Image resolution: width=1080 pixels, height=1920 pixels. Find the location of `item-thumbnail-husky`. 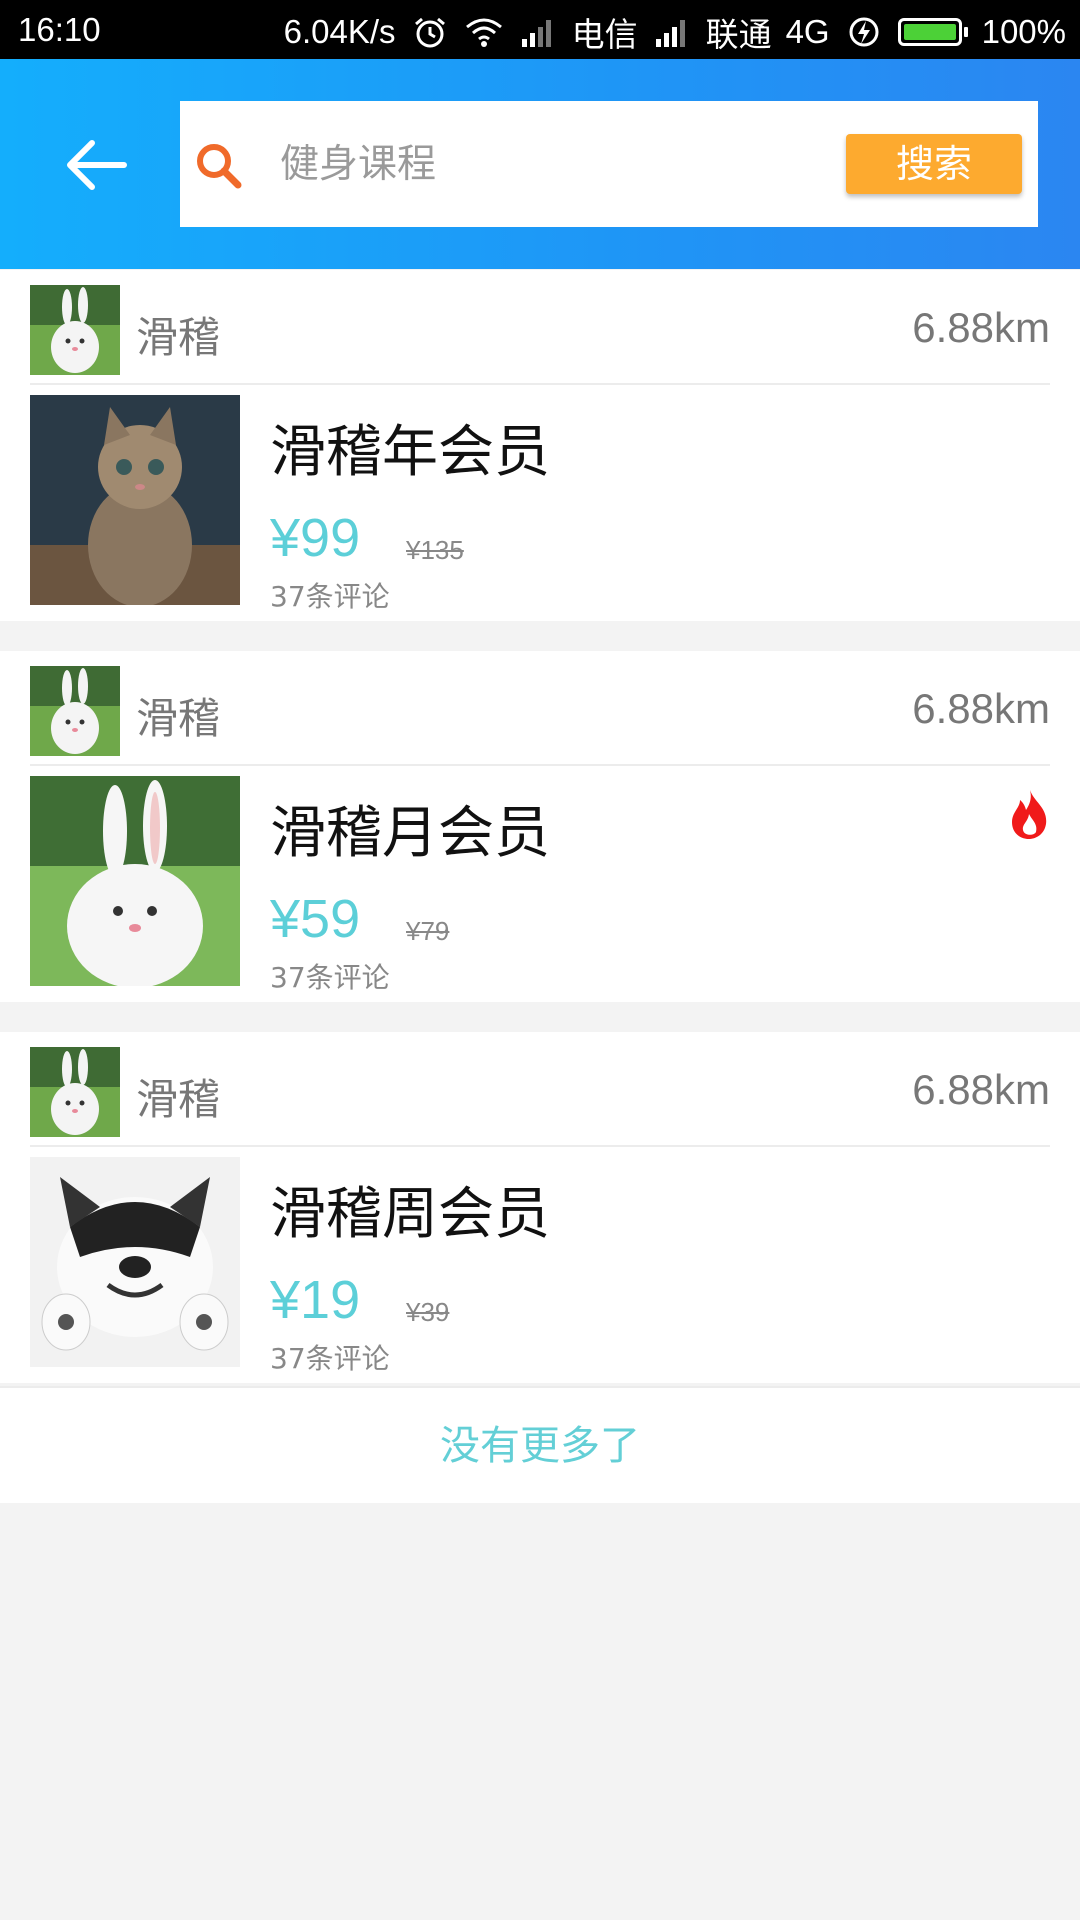

item-thumbnail-husky is located at coordinates (135, 1262).